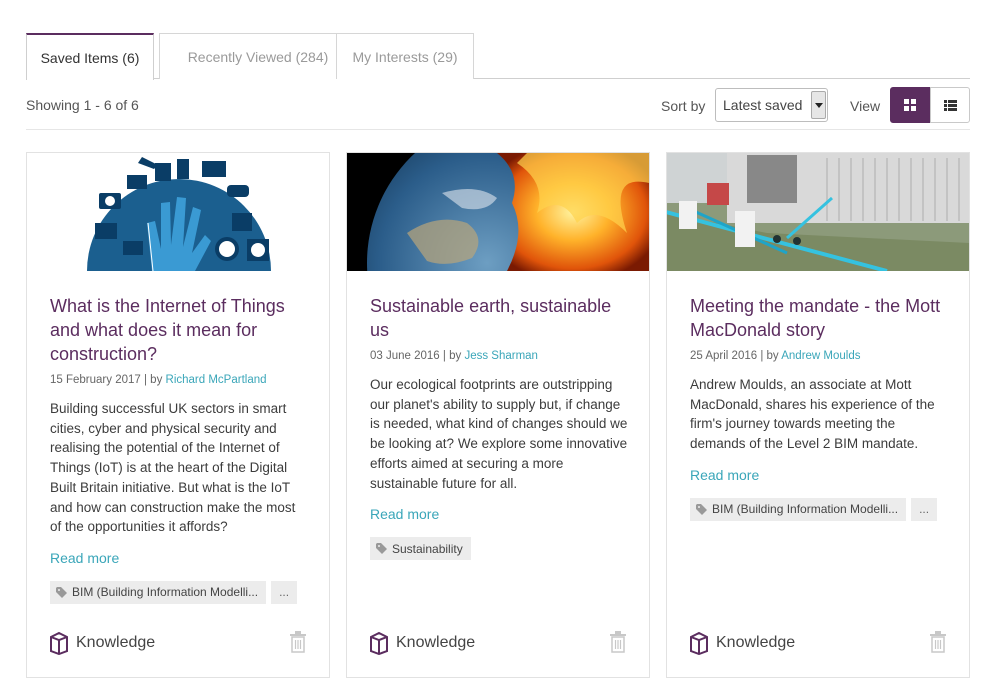 Image resolution: width=1000 pixels, height=700 pixels. I want to click on list-view-button, so click(950, 105).